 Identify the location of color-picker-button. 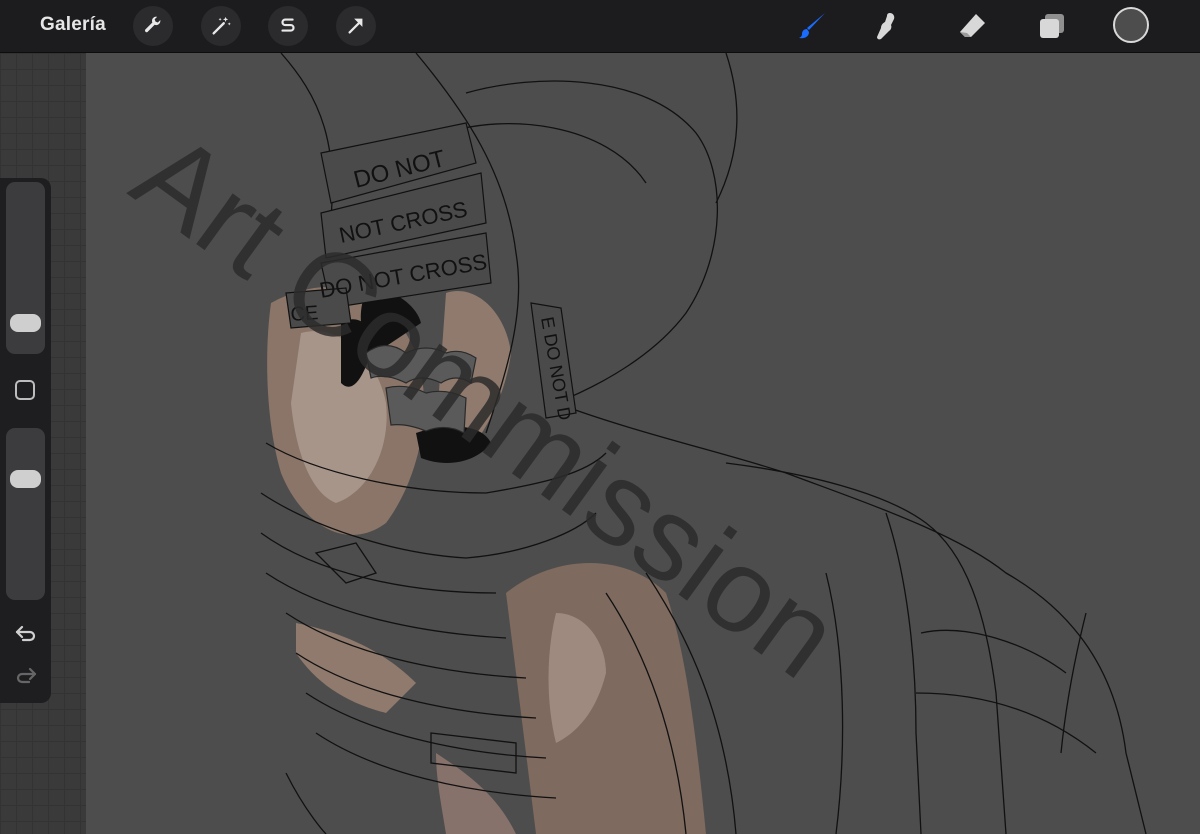
(1131, 25).